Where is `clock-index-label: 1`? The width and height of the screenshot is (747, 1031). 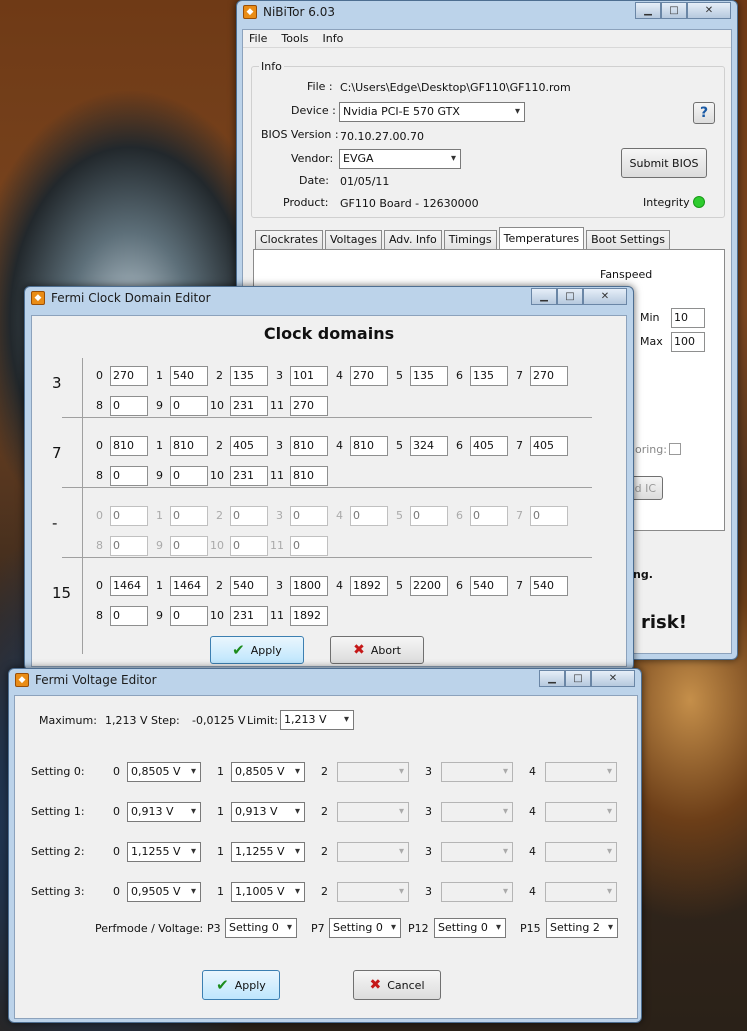
clock-index-label: 1 is located at coordinates (159, 585).